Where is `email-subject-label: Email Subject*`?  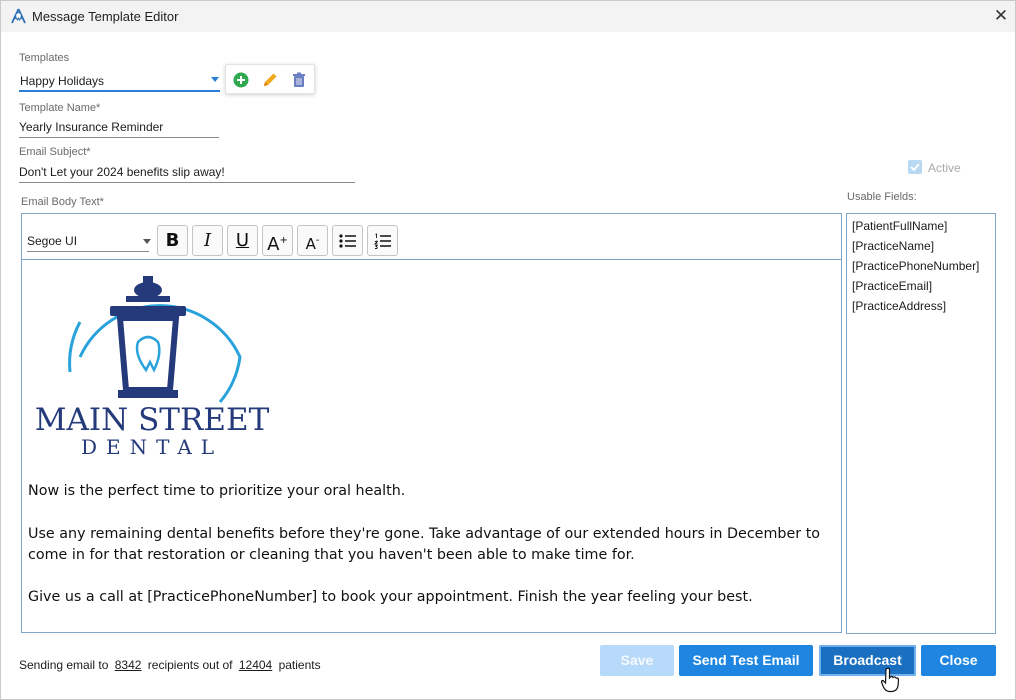 email-subject-label: Email Subject* is located at coordinates (55, 152).